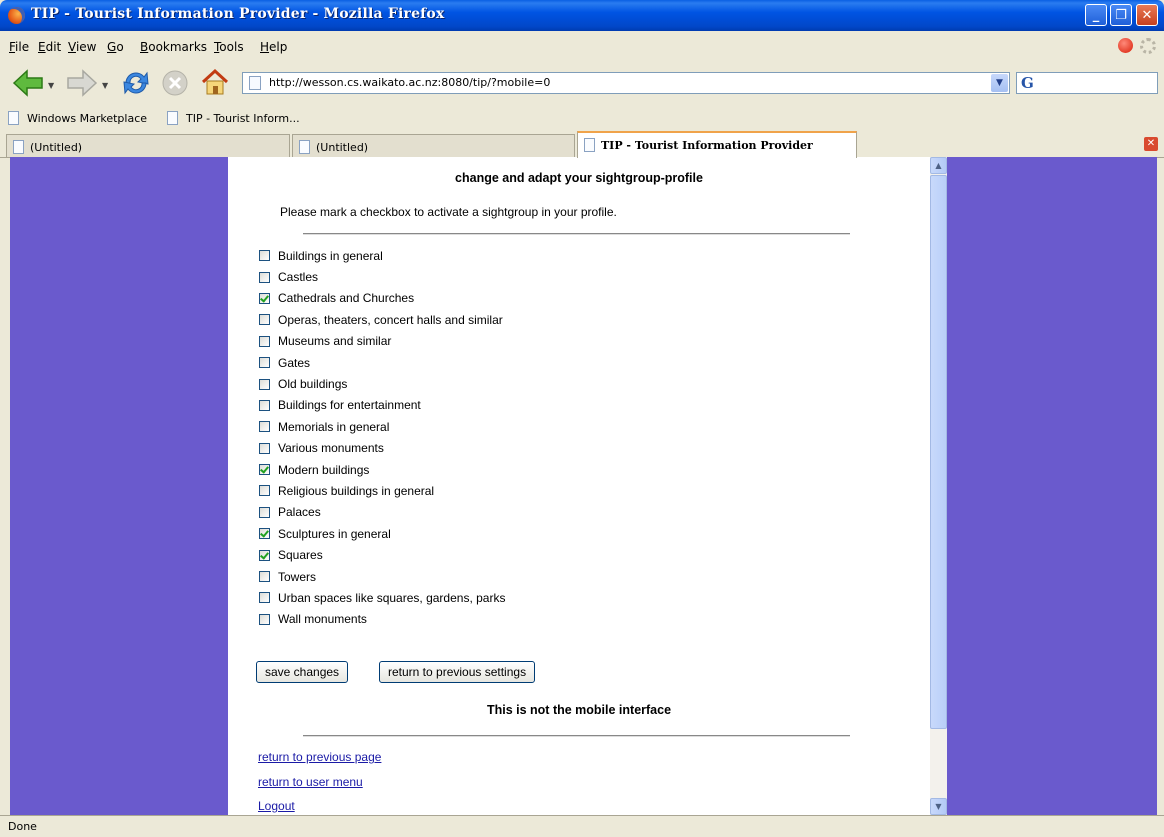  What do you see at coordinates (382, 554) in the screenshot?
I see `sightgroup-item: Squares` at bounding box center [382, 554].